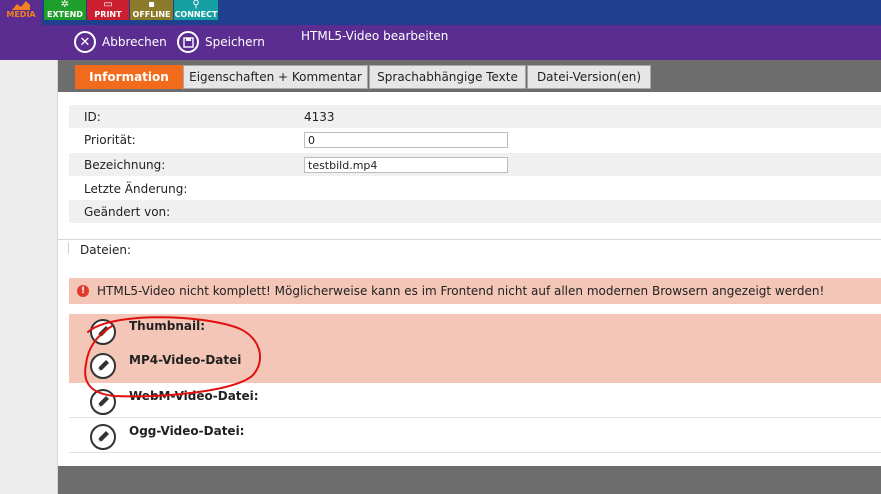  I want to click on priority-label: Priorität:, so click(110, 140).